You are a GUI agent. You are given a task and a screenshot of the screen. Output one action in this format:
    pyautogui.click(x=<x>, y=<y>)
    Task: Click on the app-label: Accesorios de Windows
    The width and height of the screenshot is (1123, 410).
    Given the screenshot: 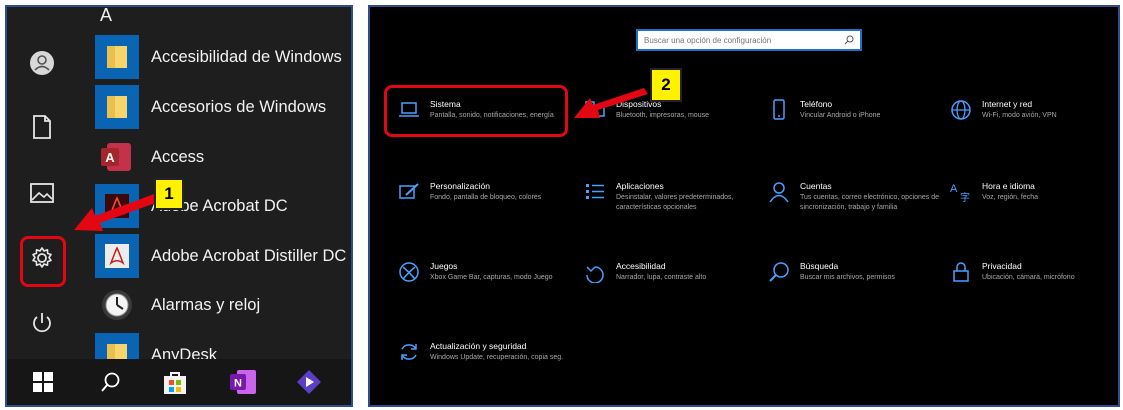 What is the action you would take?
    pyautogui.click(x=239, y=106)
    